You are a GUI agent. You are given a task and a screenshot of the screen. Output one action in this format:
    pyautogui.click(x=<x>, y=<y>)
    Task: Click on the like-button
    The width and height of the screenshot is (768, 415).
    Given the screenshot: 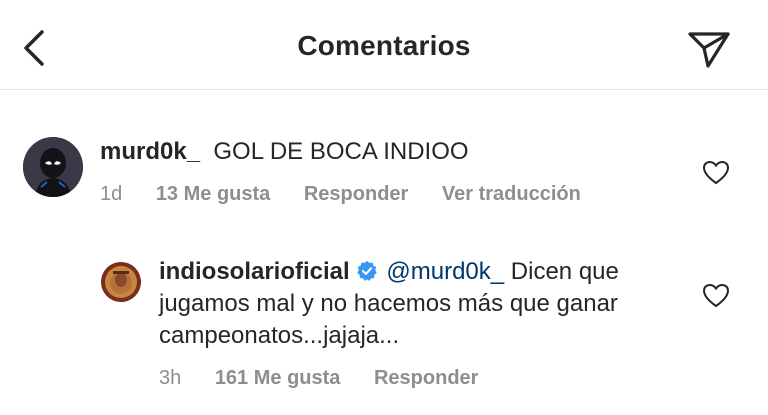 What is the action you would take?
    pyautogui.click(x=716, y=173)
    